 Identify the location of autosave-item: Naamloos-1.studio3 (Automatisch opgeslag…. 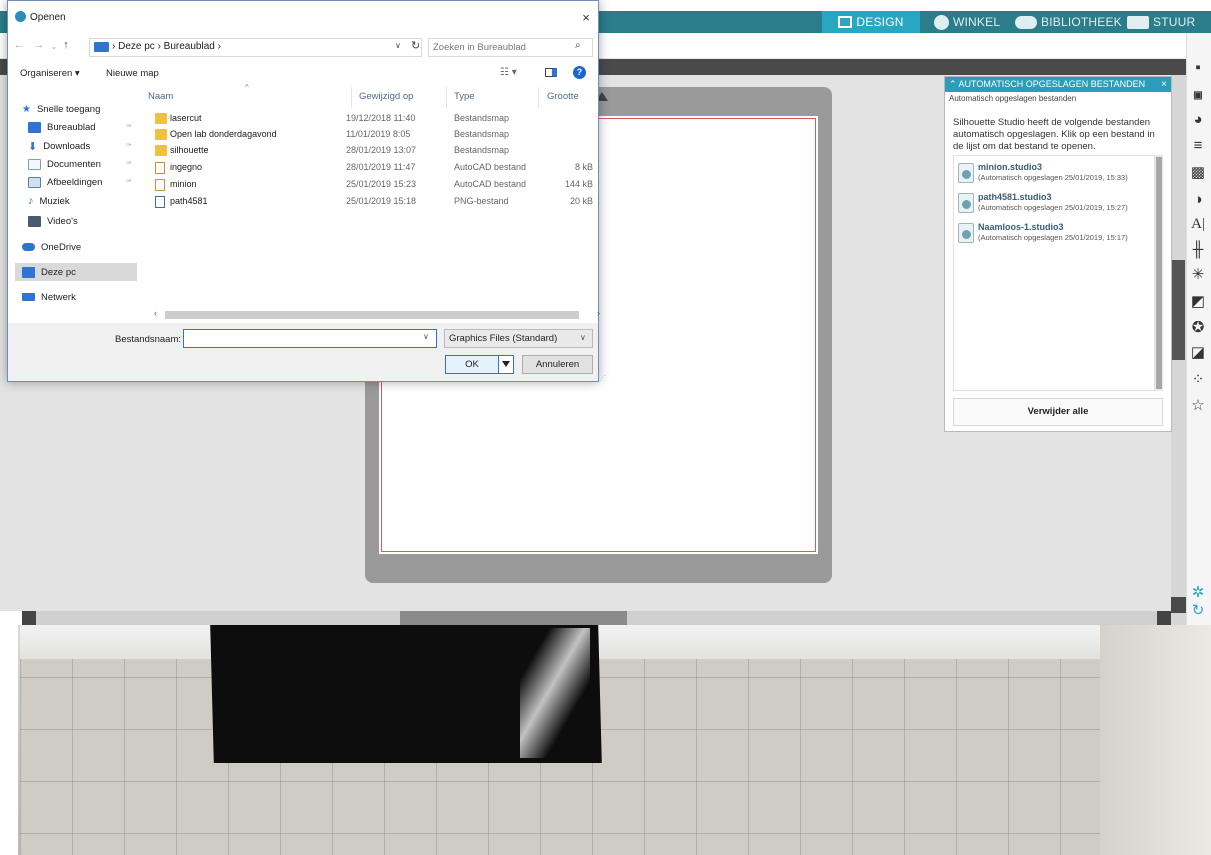
(1056, 234).